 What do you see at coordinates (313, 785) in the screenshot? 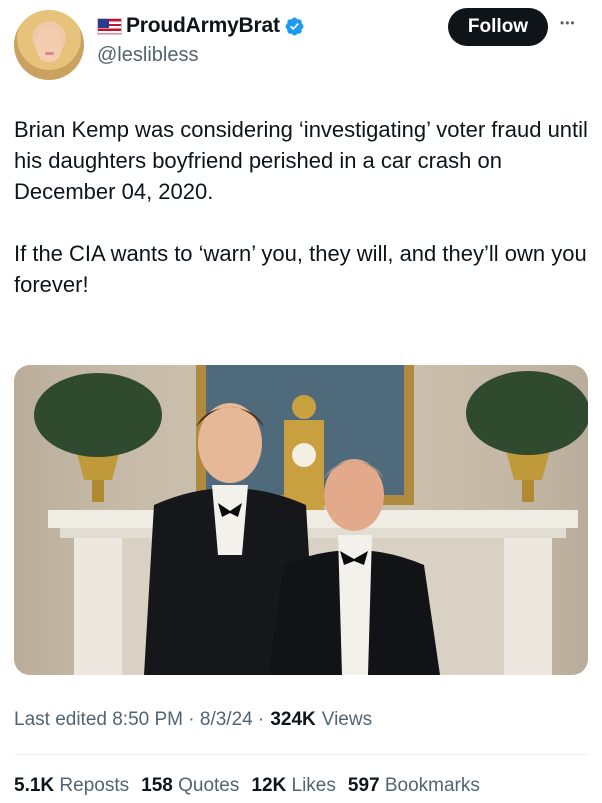
I see `likes-label: Likes` at bounding box center [313, 785].